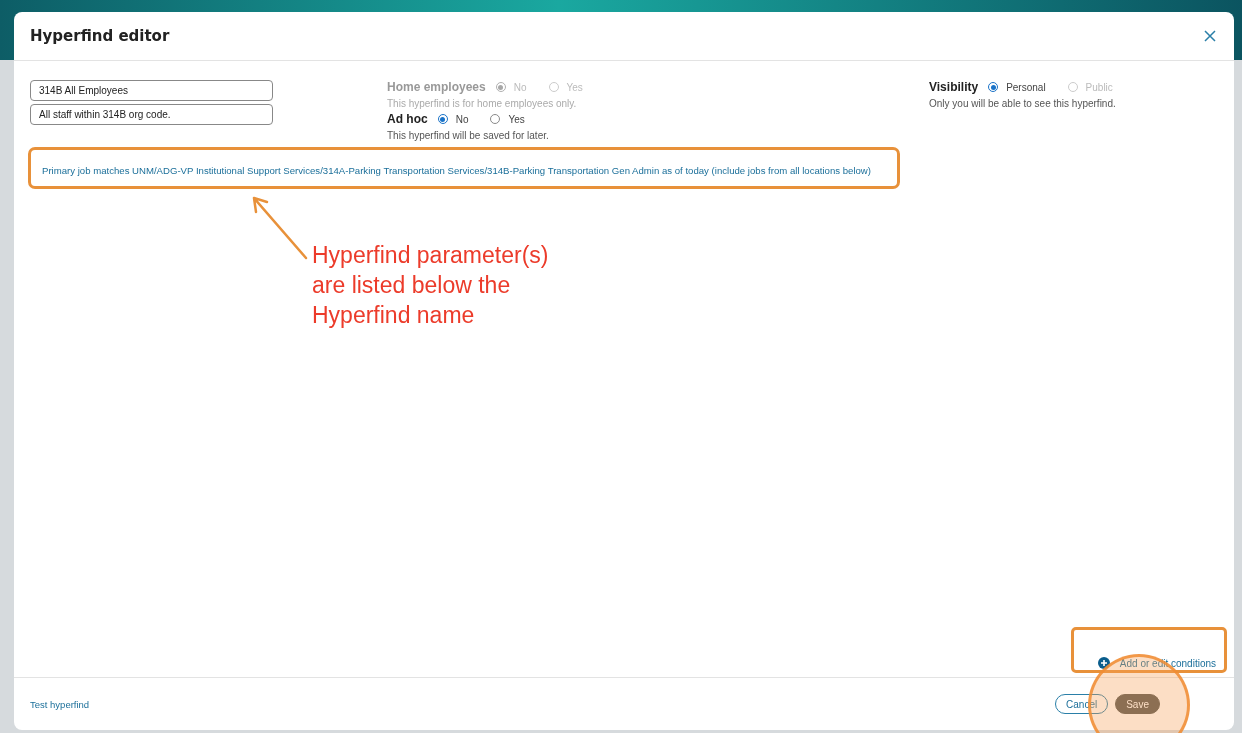  I want to click on option-label: Visibility, so click(954, 87).